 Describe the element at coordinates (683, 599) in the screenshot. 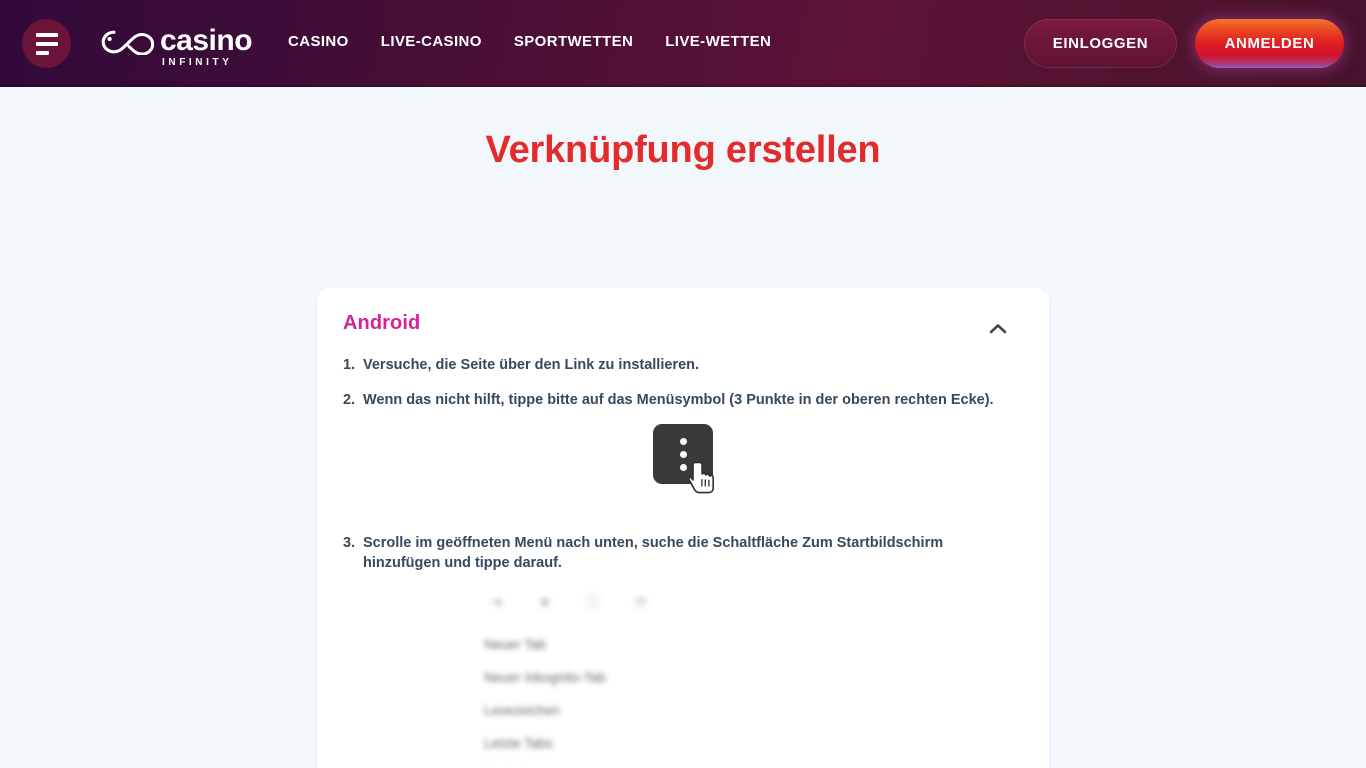

I see `browser-menu-toolbar: ➜ ★ ⓘ ⟳` at that location.